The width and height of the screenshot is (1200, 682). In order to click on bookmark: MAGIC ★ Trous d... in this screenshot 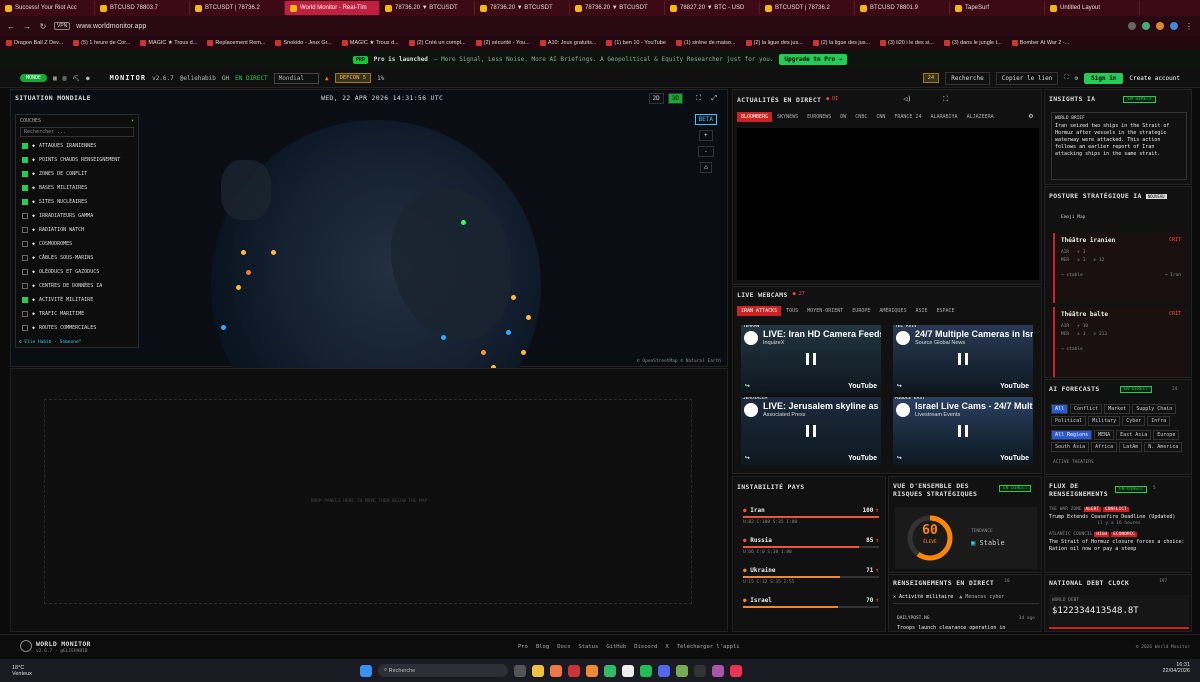, I will do `click(168, 43)`.